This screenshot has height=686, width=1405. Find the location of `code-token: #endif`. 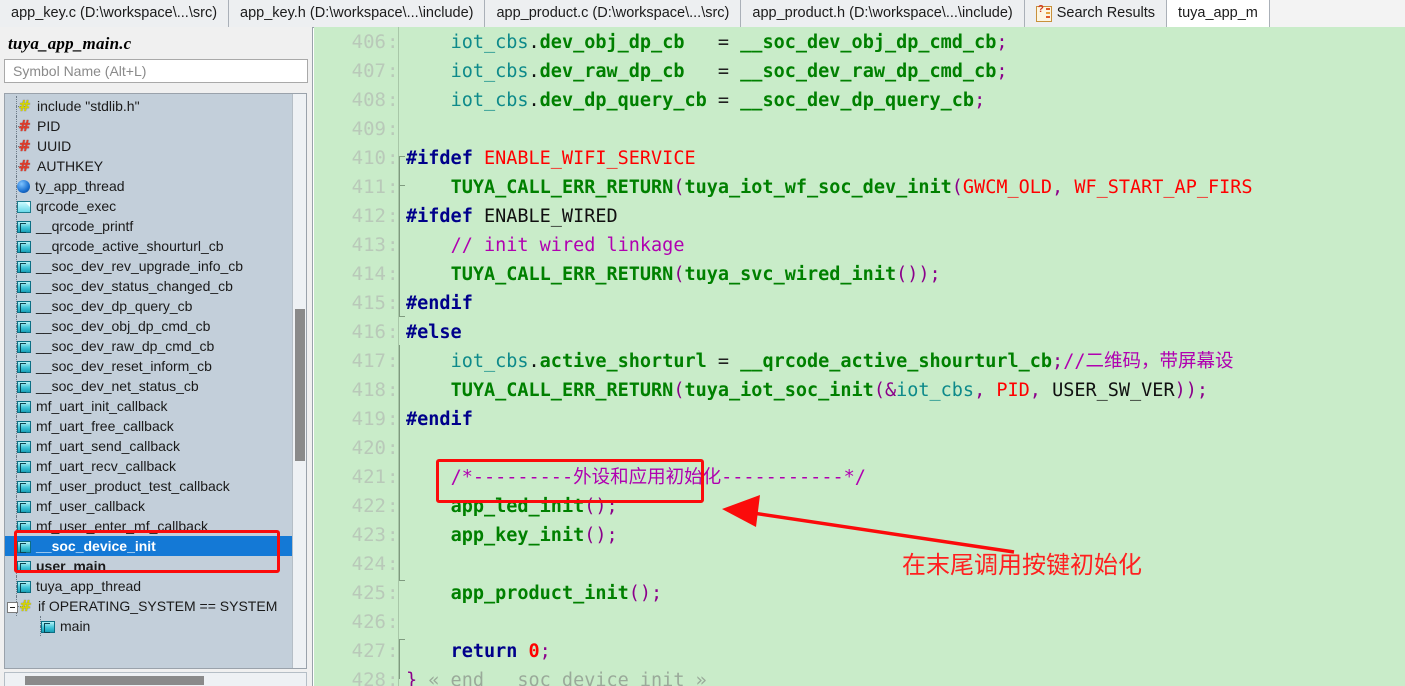

code-token: #endif is located at coordinates (439, 419).